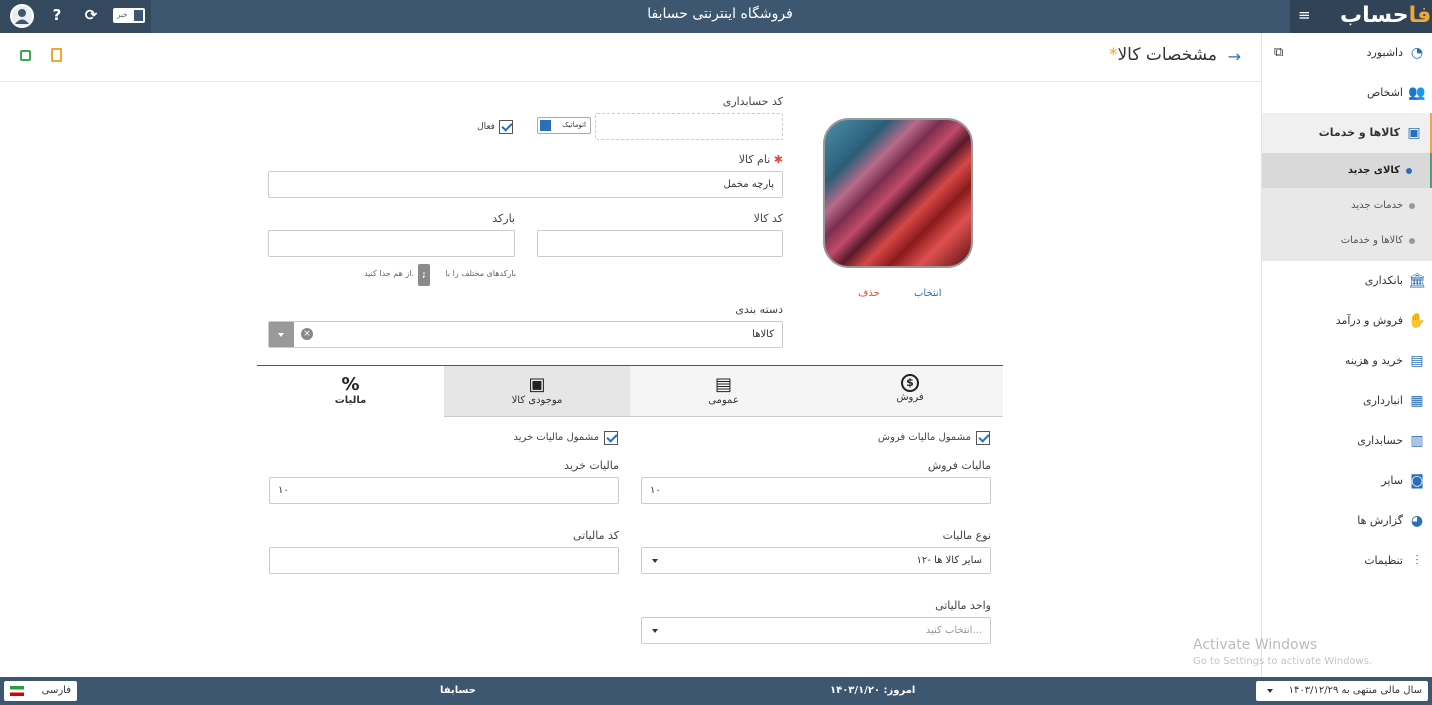  What do you see at coordinates (1342, 691) in the screenshot?
I see `fiscal-year-select: سال مالی منتهی به ۱۴۰۳/۱۲/۲۹` at bounding box center [1342, 691].